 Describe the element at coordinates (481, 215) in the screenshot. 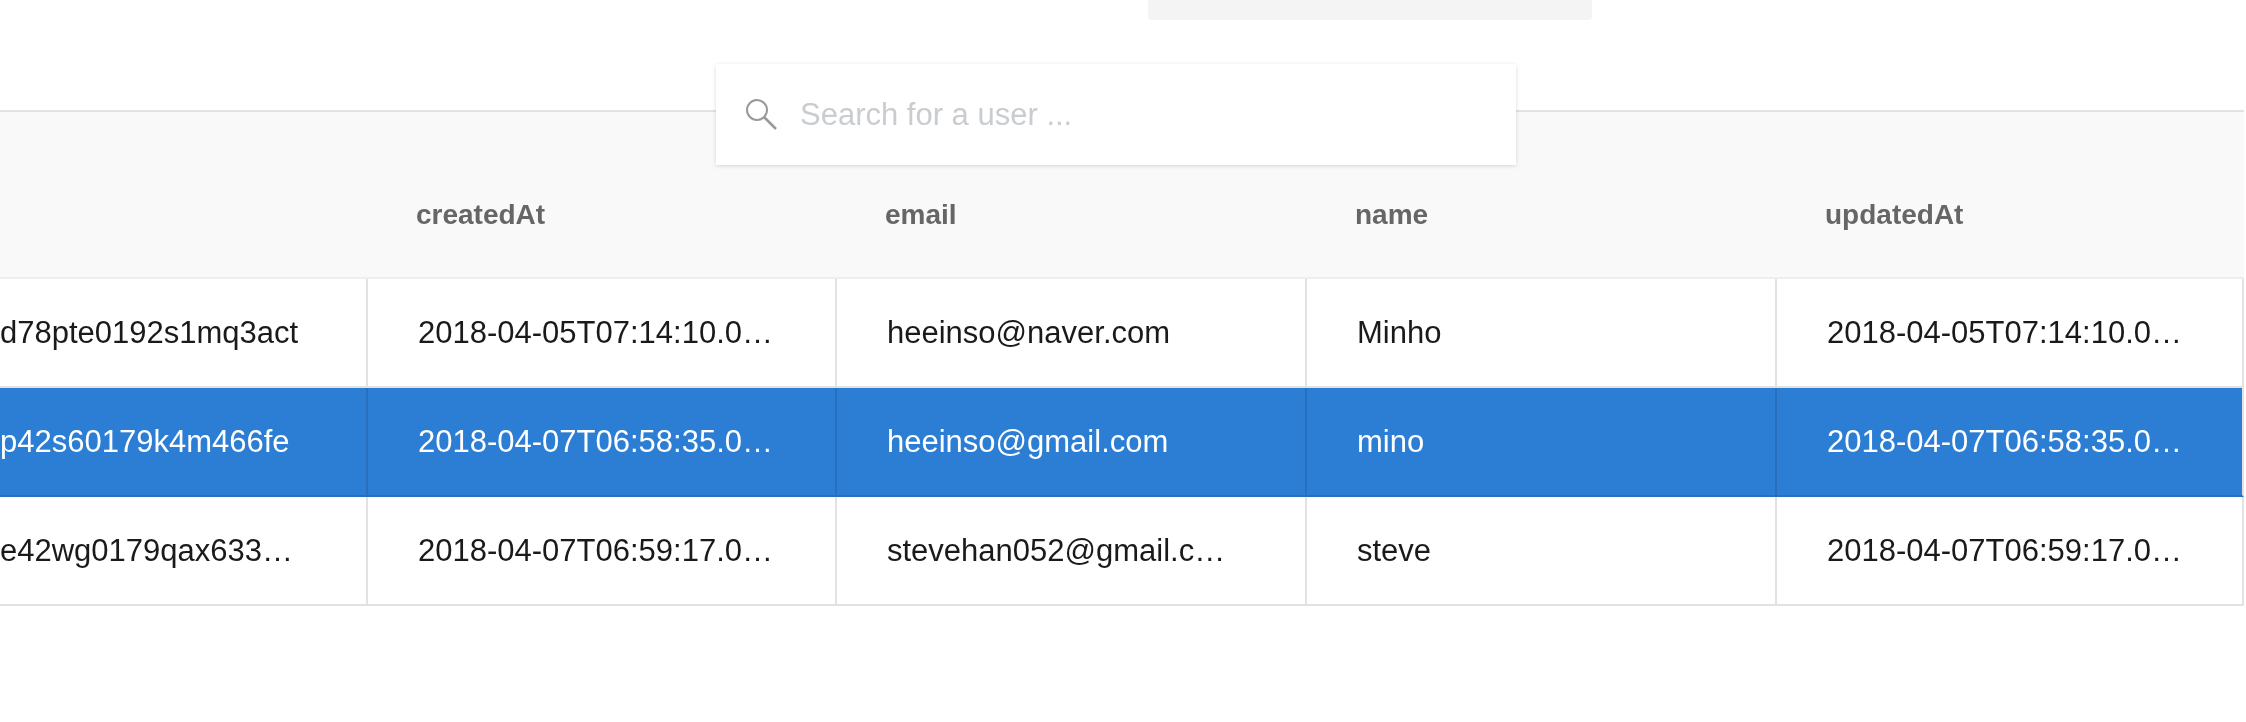

I see `column-header: createdAt` at that location.